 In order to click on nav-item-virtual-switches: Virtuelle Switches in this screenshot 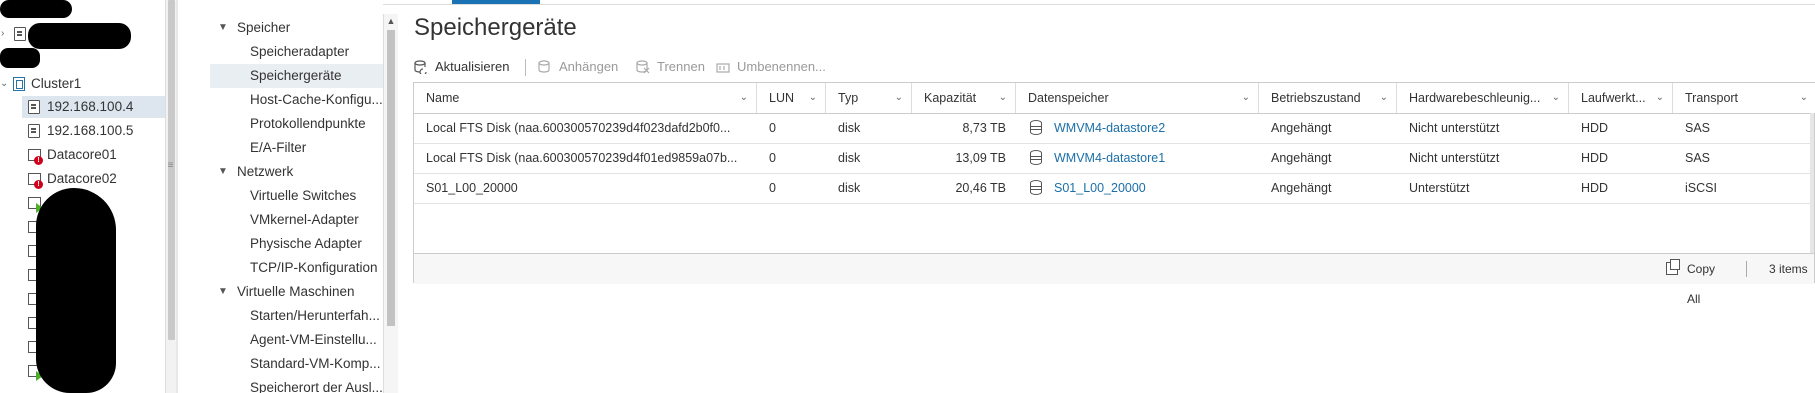, I will do `click(296, 196)`.